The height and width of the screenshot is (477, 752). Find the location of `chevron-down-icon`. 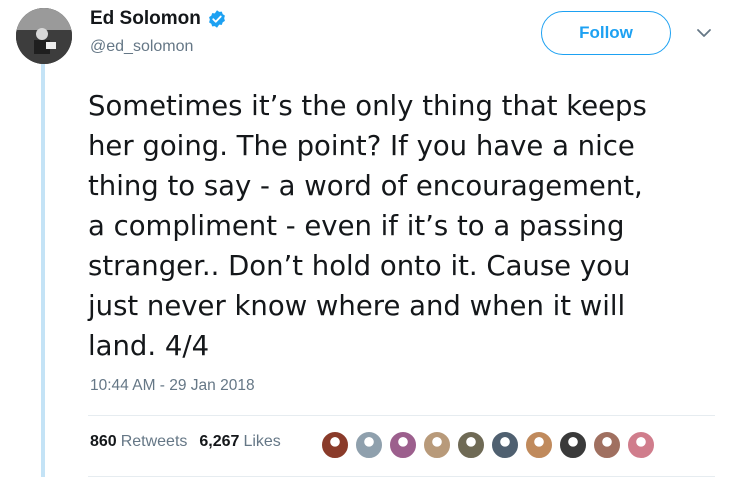

chevron-down-icon is located at coordinates (704, 33).